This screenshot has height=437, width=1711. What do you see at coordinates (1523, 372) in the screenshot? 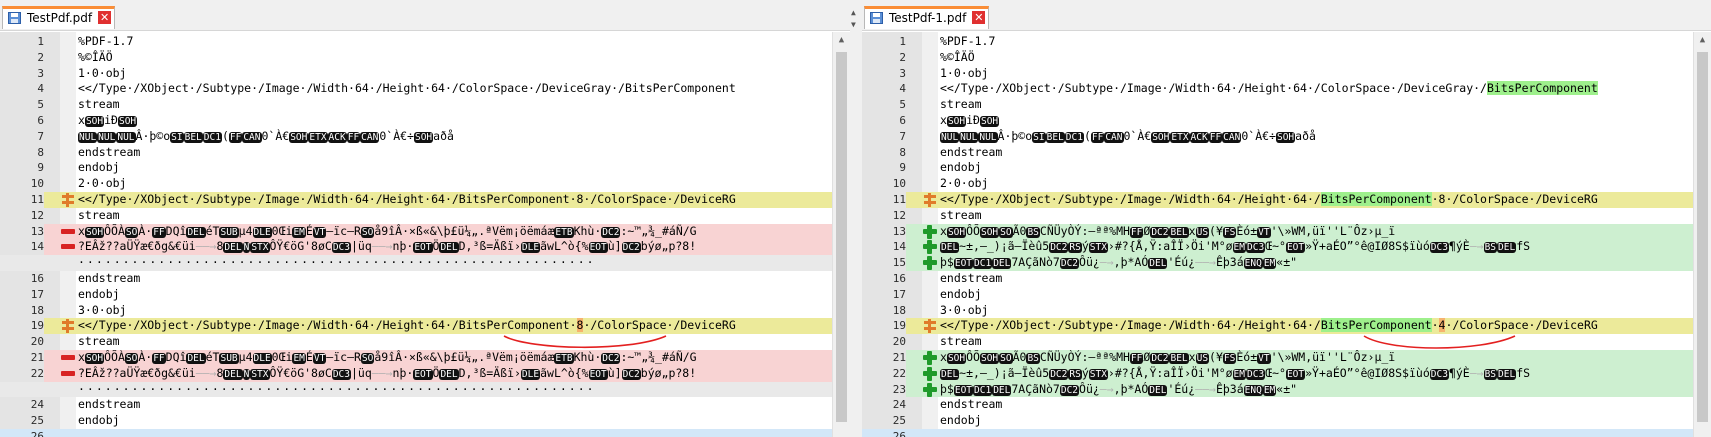
I see `text-segment: fS` at bounding box center [1523, 372].